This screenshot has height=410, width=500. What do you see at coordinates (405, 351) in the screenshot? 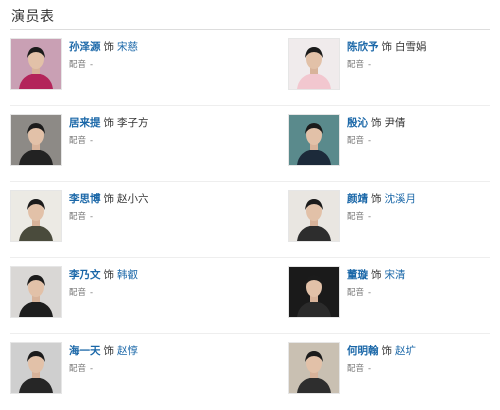
I see `role-name-link: 赵圹` at bounding box center [405, 351].